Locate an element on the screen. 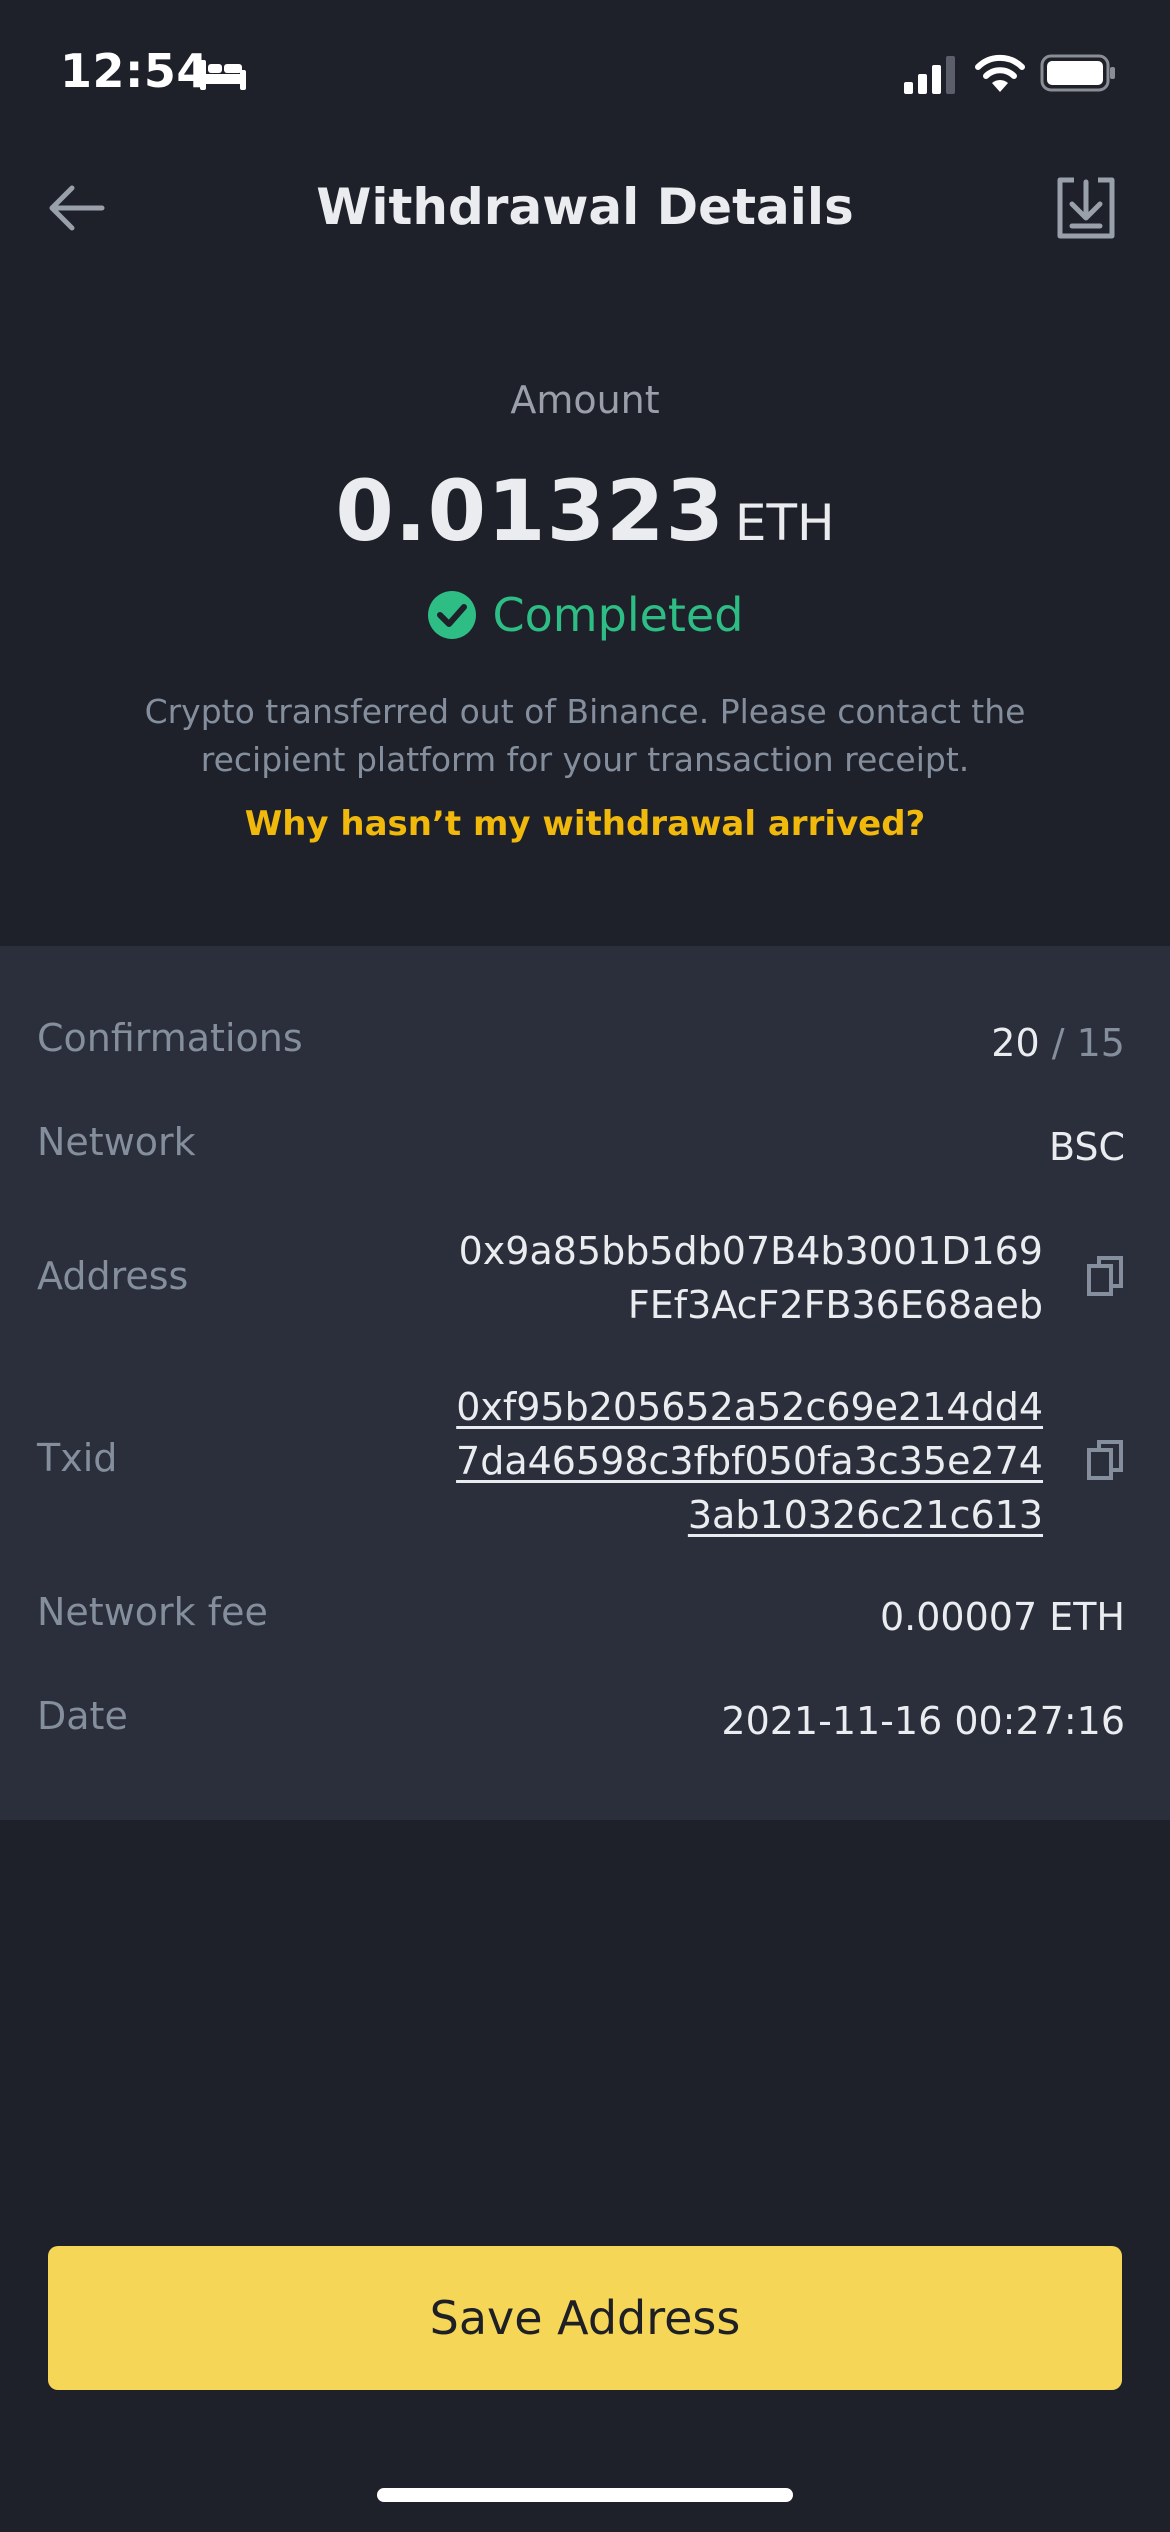 This screenshot has width=1170, height=2532. date-row: Date 2021-11-16 00:27:16 is located at coordinates (581, 1724).